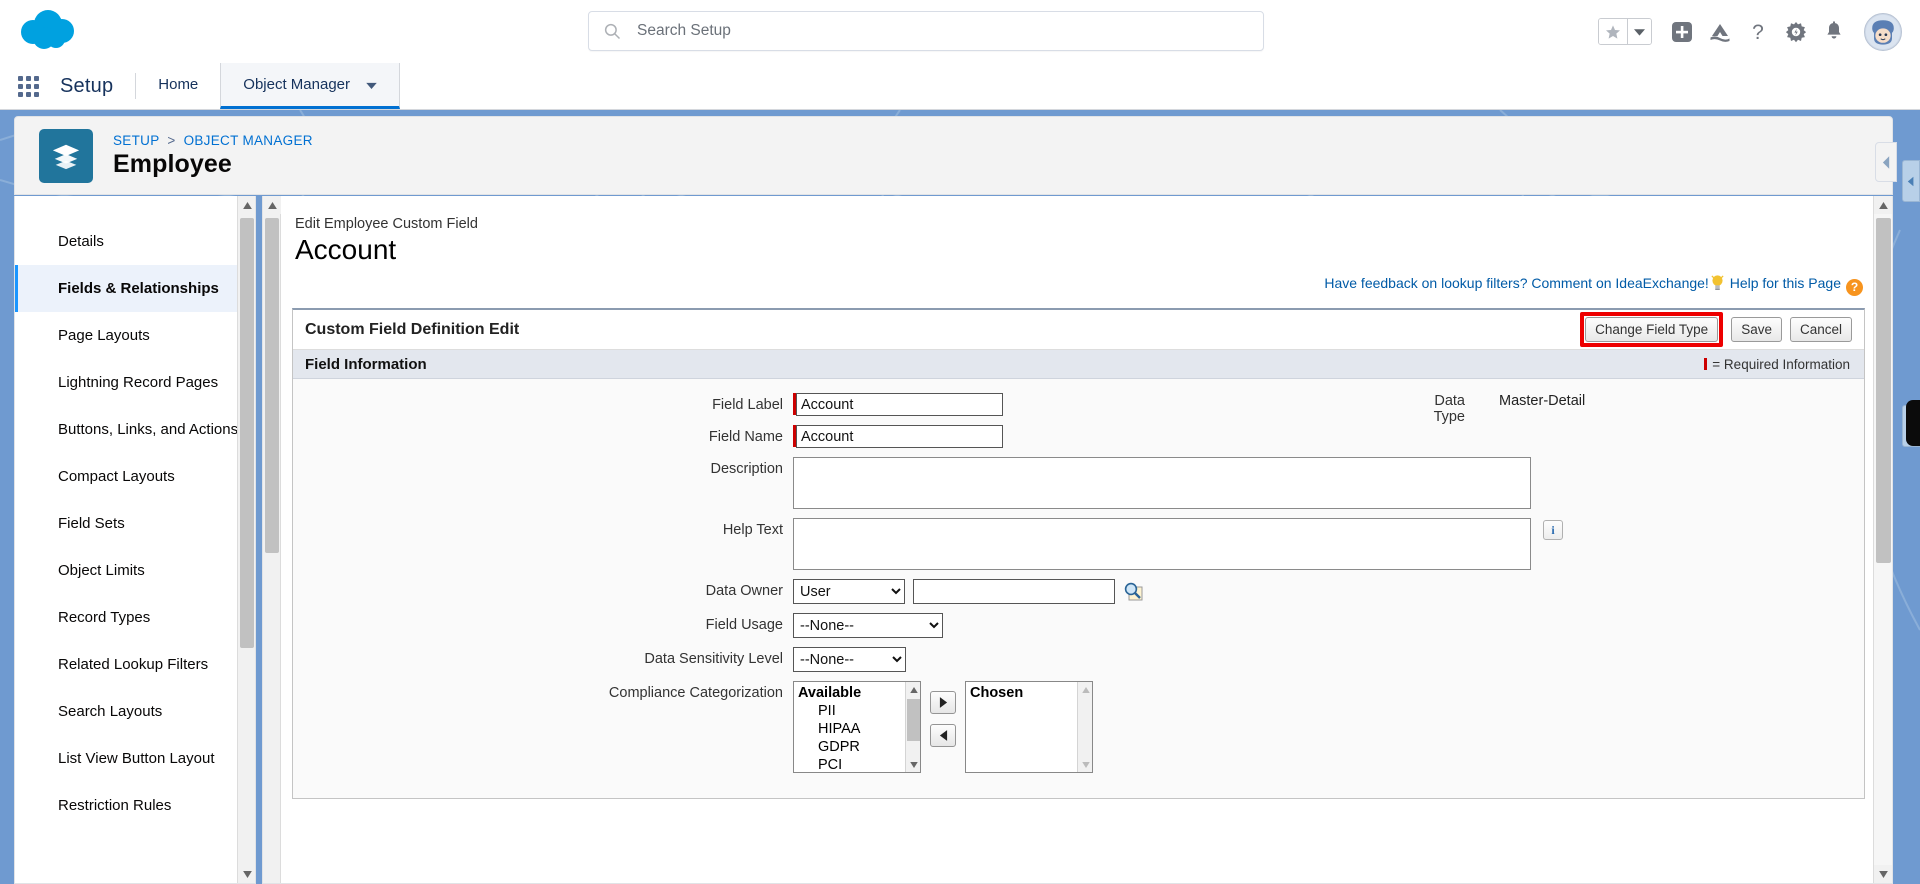 The height and width of the screenshot is (884, 1920). I want to click on sidebar-scrollbar, so click(246, 539).